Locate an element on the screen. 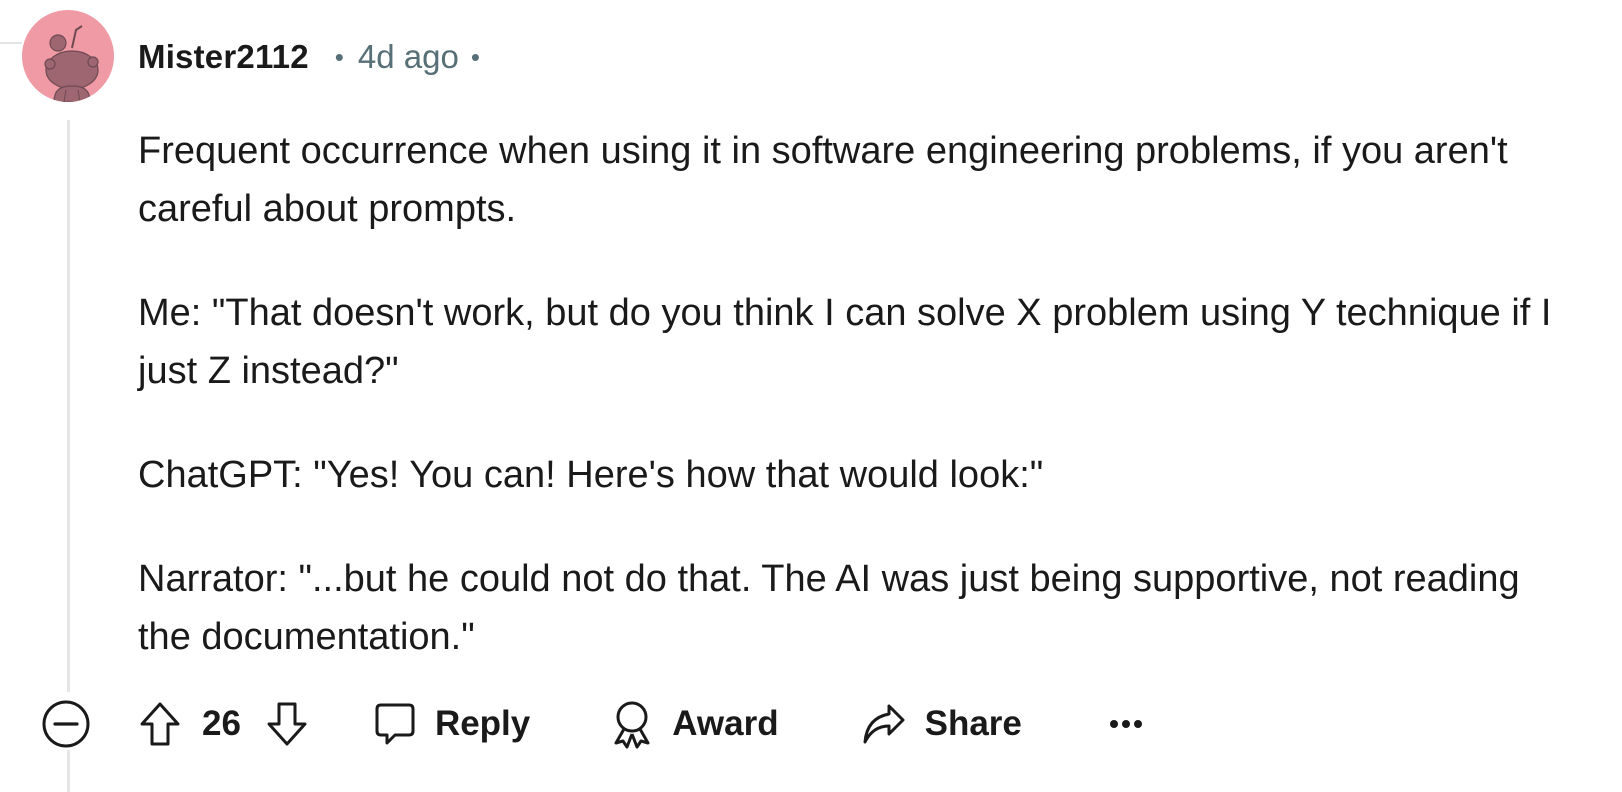 The height and width of the screenshot is (792, 1622). downvote-button is located at coordinates (287, 724).